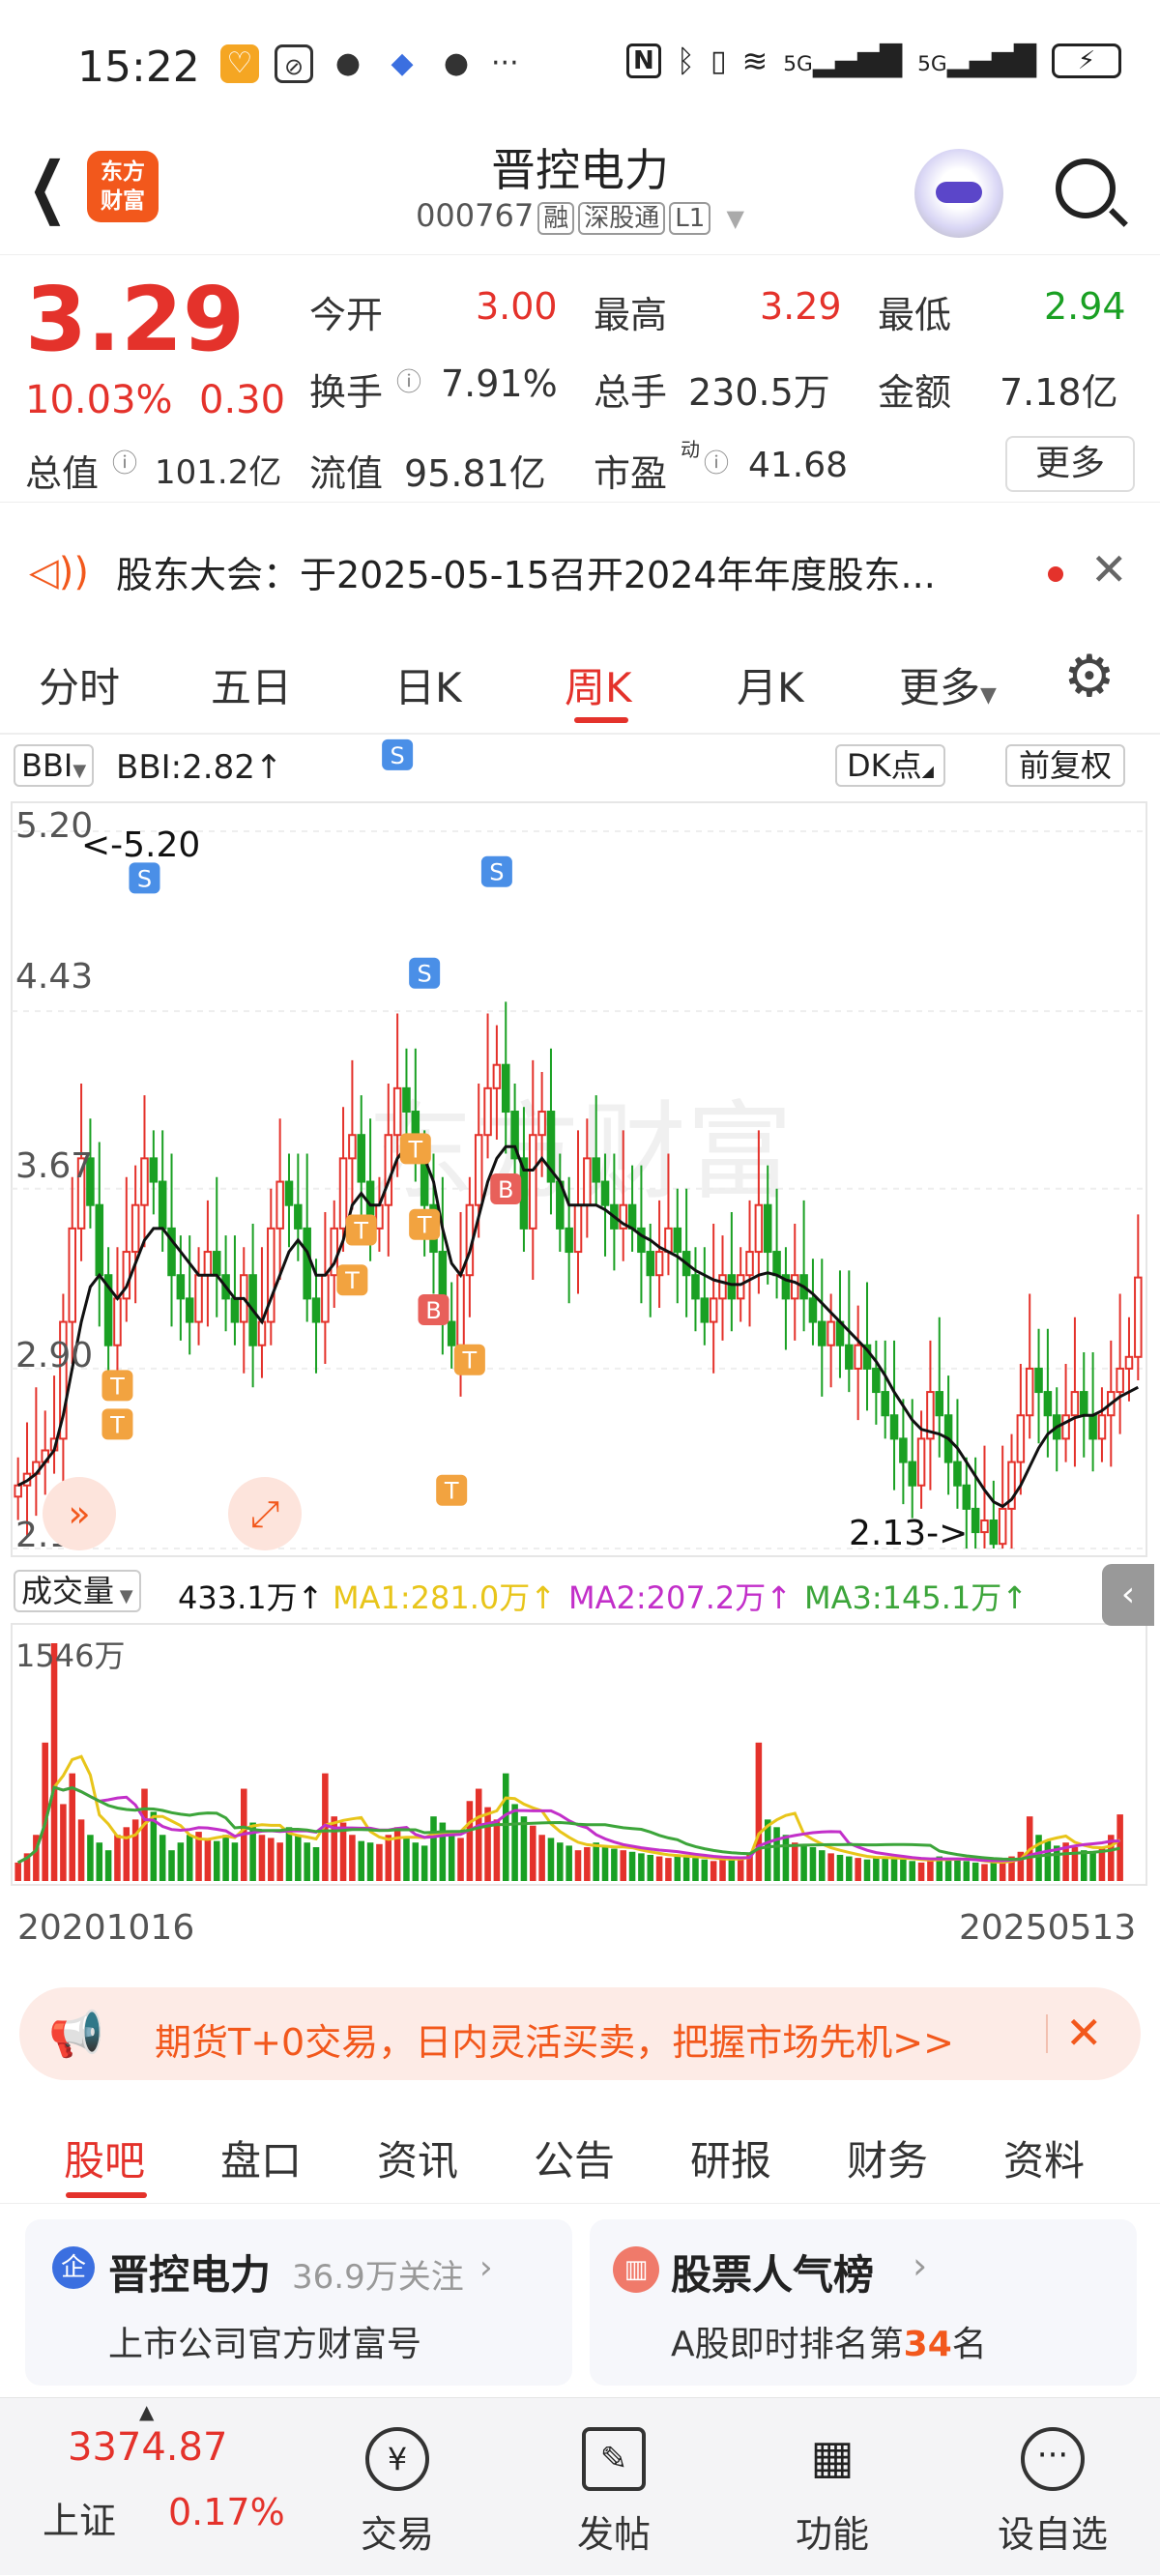 Image resolution: width=1160 pixels, height=2576 pixels. I want to click on notice-bar: ◁)) 股东大会：于2025-05-15召开2024年年度股东... ✕, so click(580, 572).